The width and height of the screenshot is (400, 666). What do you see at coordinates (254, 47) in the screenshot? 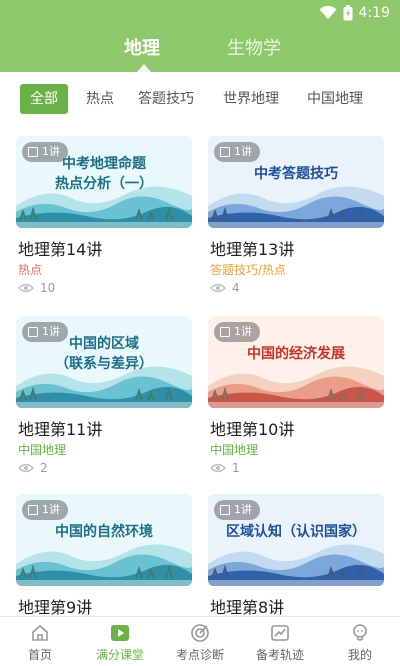
I see `tab-biology: 生物学` at bounding box center [254, 47].